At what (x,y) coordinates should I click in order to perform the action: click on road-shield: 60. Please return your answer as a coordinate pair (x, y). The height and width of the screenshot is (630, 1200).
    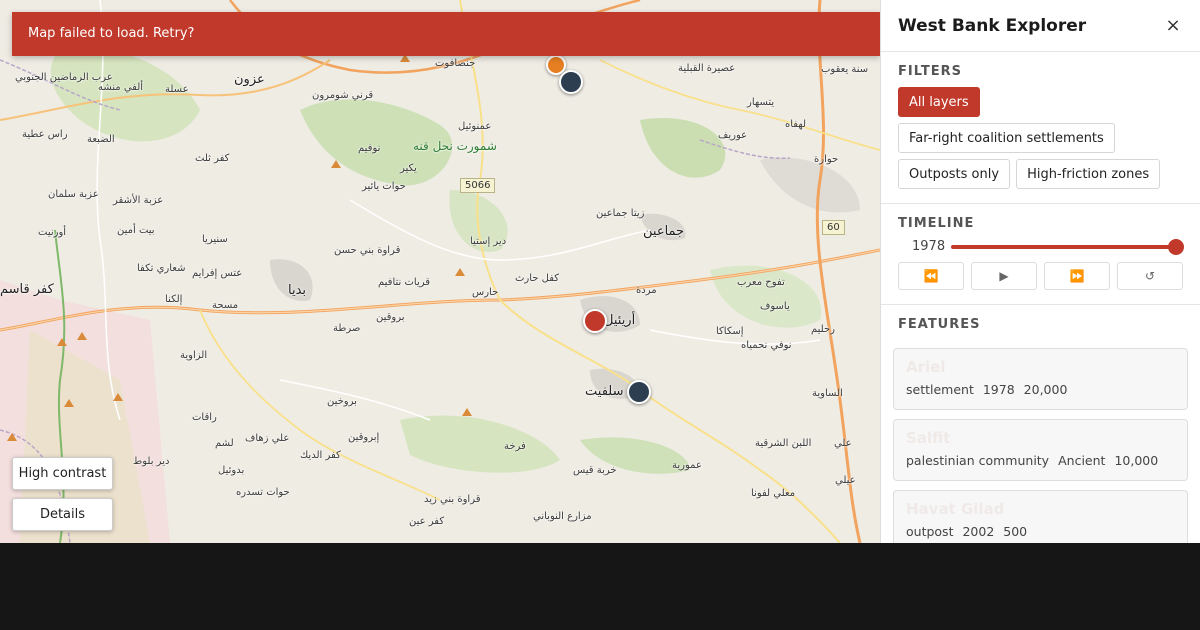
    Looking at the image, I should click on (833, 227).